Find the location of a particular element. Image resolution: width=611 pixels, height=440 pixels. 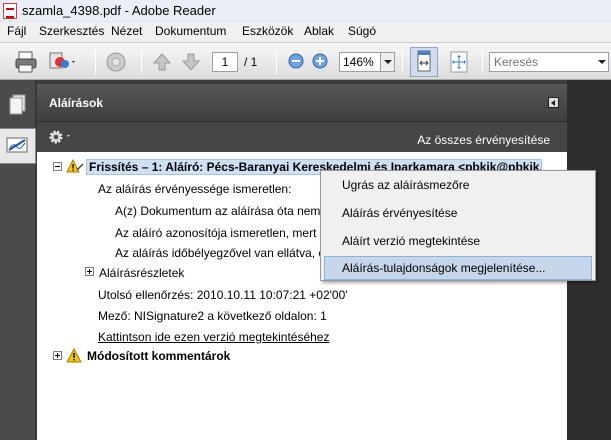

search-field is located at coordinates (549, 62).